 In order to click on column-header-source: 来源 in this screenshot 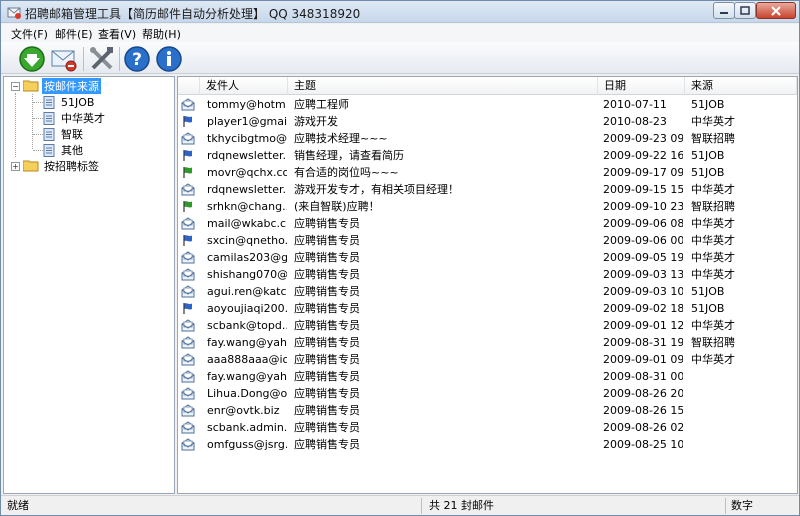, I will do `click(741, 86)`.